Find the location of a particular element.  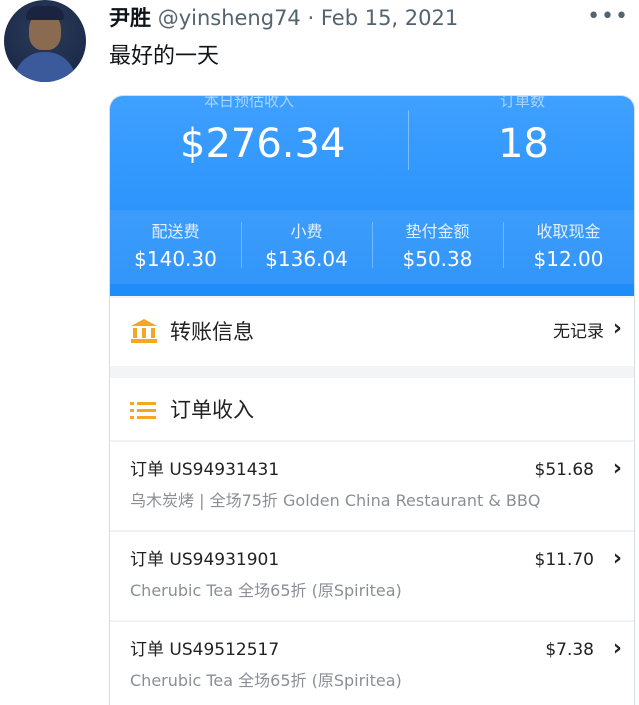

bank-icon is located at coordinates (144, 333).